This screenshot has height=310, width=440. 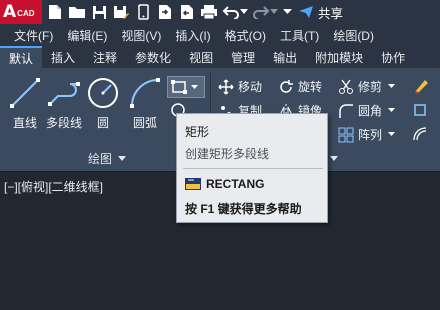 I want to click on polyline-tool: 多段线, so click(x=64, y=103).